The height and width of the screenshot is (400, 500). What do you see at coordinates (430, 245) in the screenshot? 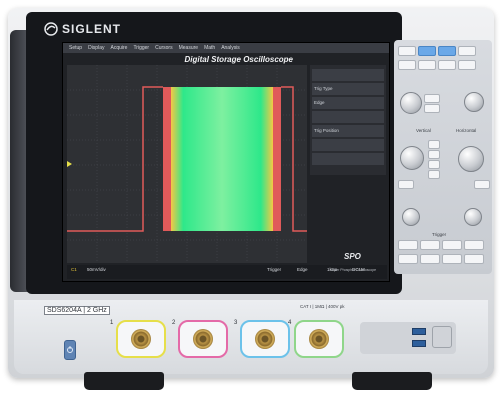
I see `trigger-auto-button` at bounding box center [430, 245].